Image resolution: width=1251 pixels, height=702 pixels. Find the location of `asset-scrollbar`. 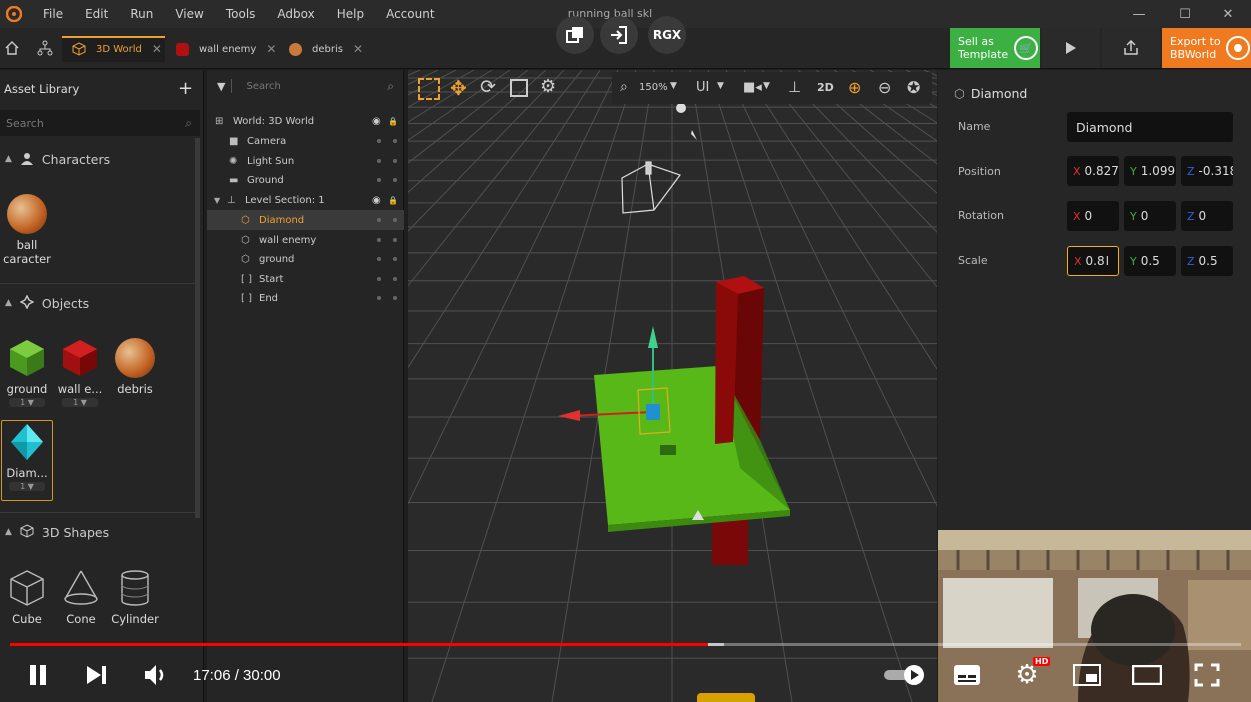

asset-scrollbar is located at coordinates (197, 328).